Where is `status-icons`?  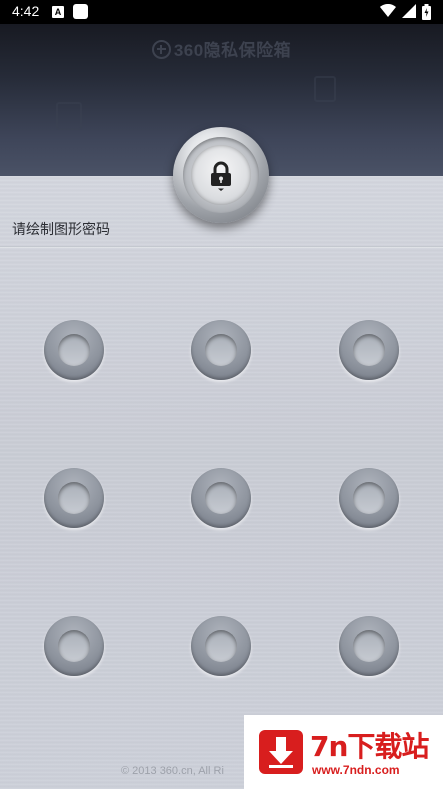 status-icons is located at coordinates (405, 12).